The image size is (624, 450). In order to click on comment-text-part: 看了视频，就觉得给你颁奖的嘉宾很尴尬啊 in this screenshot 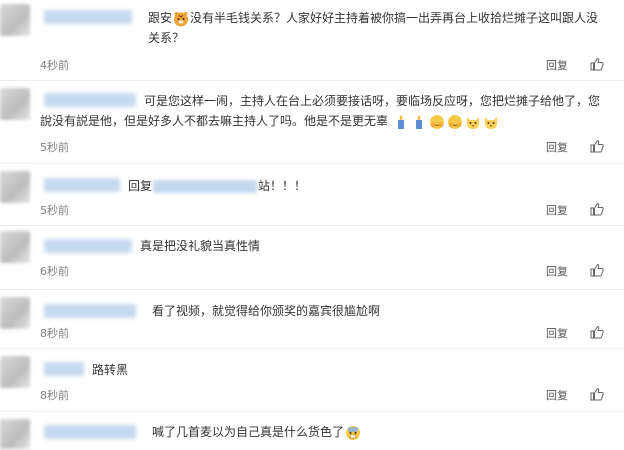, I will do `click(266, 311)`.